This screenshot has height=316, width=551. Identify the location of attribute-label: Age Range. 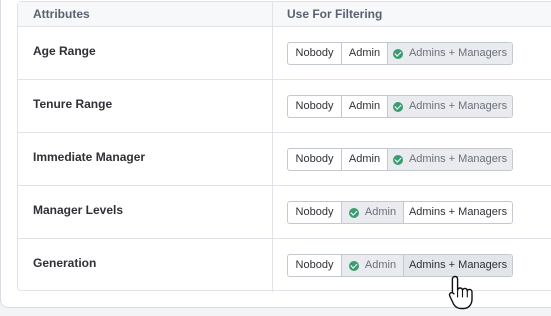
(64, 51).